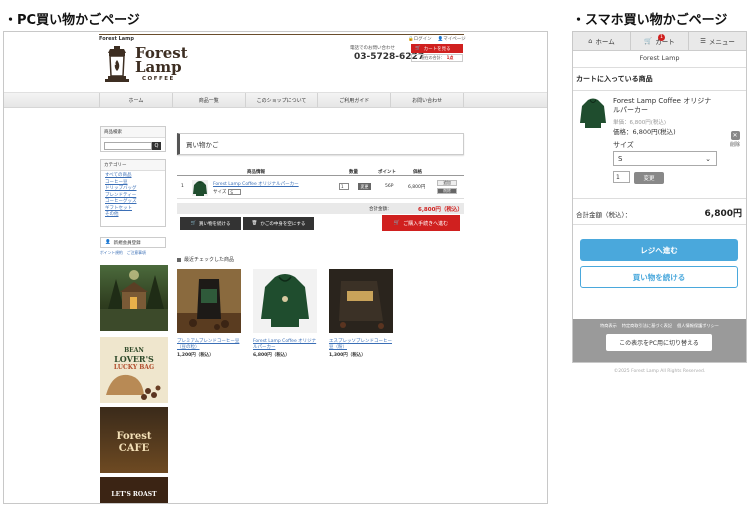  I want to click on search-button: Q, so click(156, 146).